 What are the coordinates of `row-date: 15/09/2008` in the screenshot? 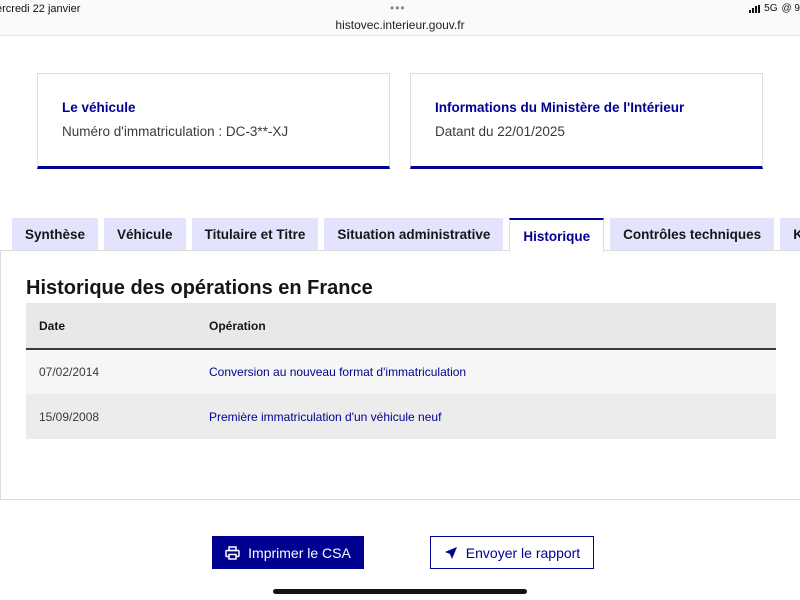 It's located at (117, 416).